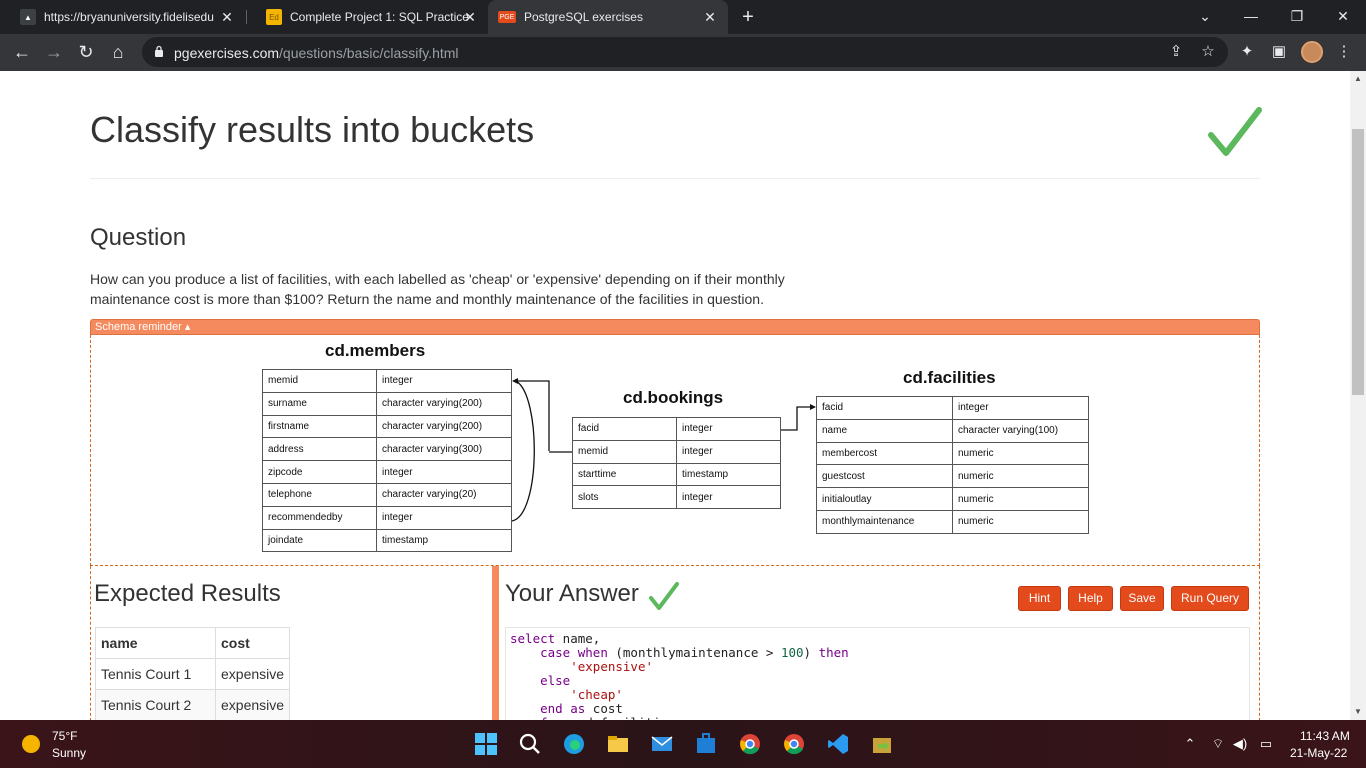 This screenshot has height=768, width=1366. What do you see at coordinates (379, 17) in the screenshot?
I see `tab-title: Complete Project 1: SQL Practice` at bounding box center [379, 17].